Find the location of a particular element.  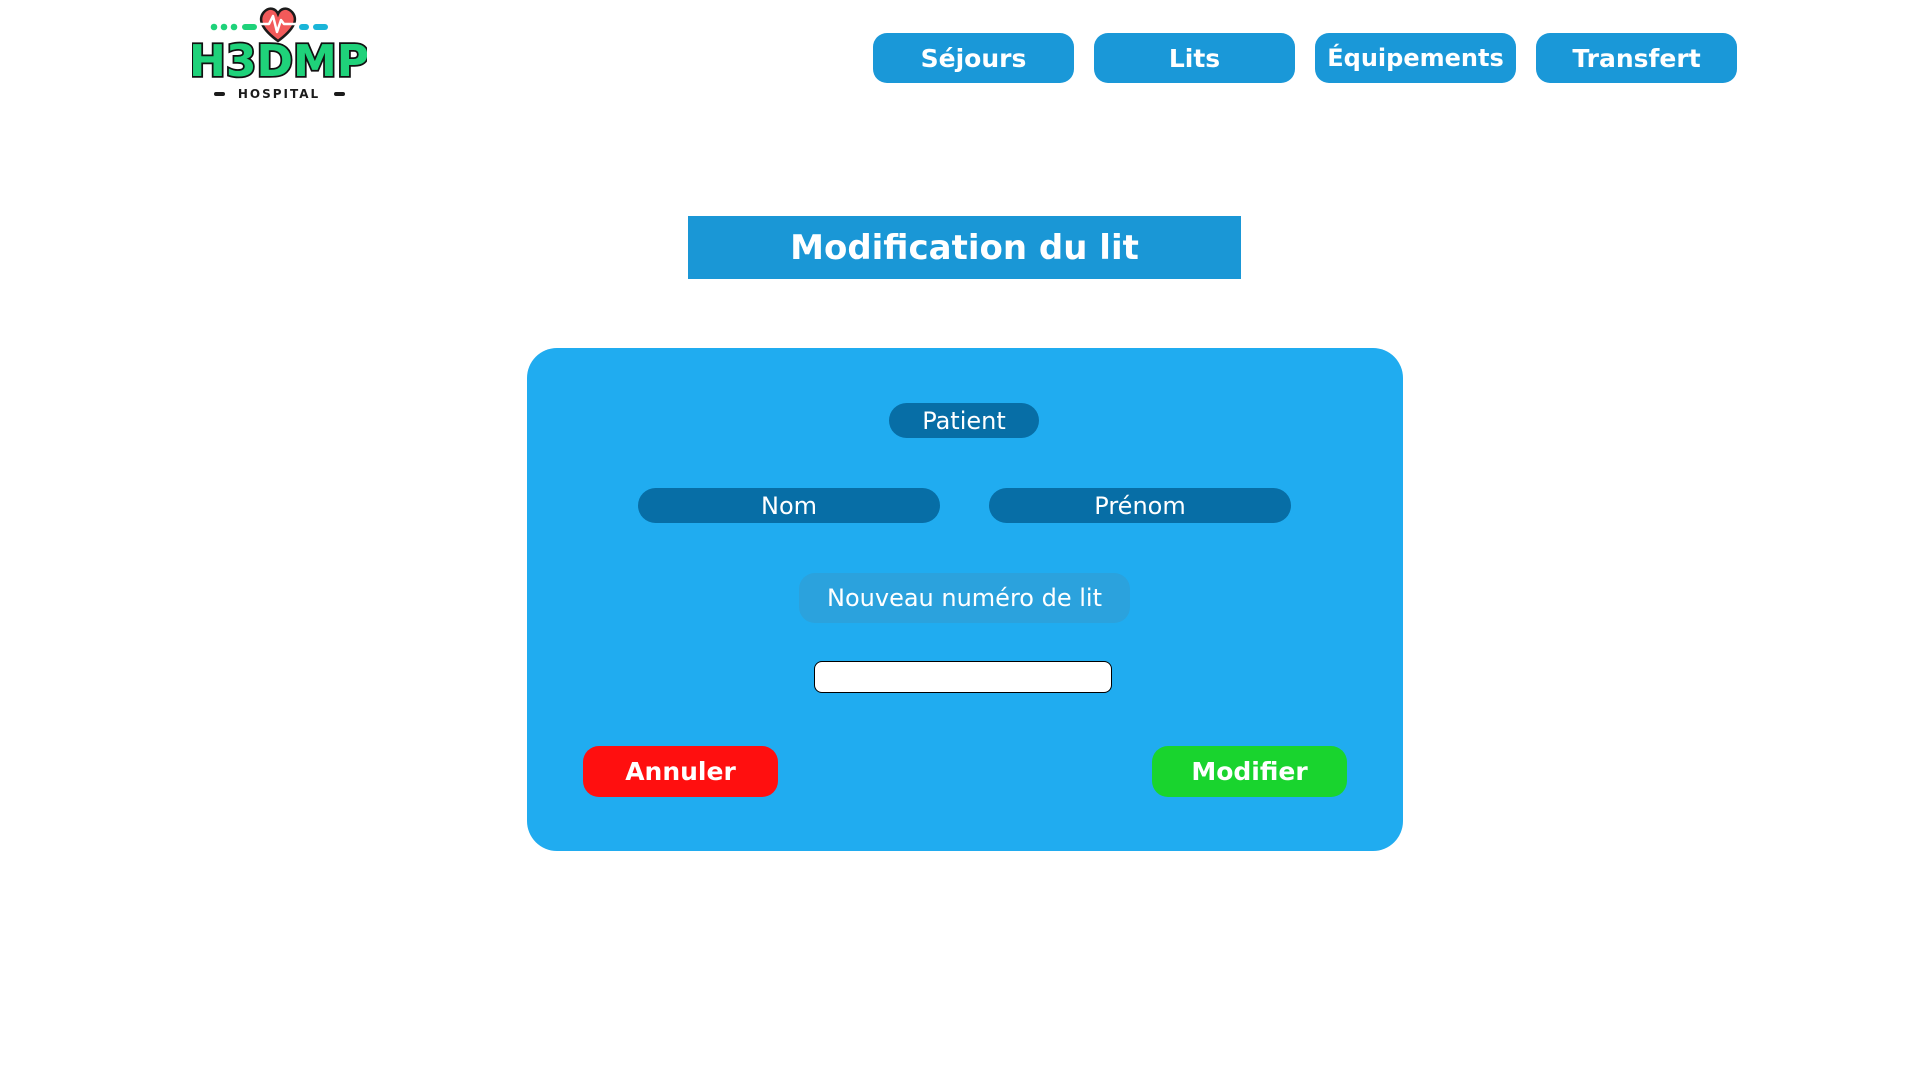

nav-transfert-button: Transfert is located at coordinates (1636, 58).